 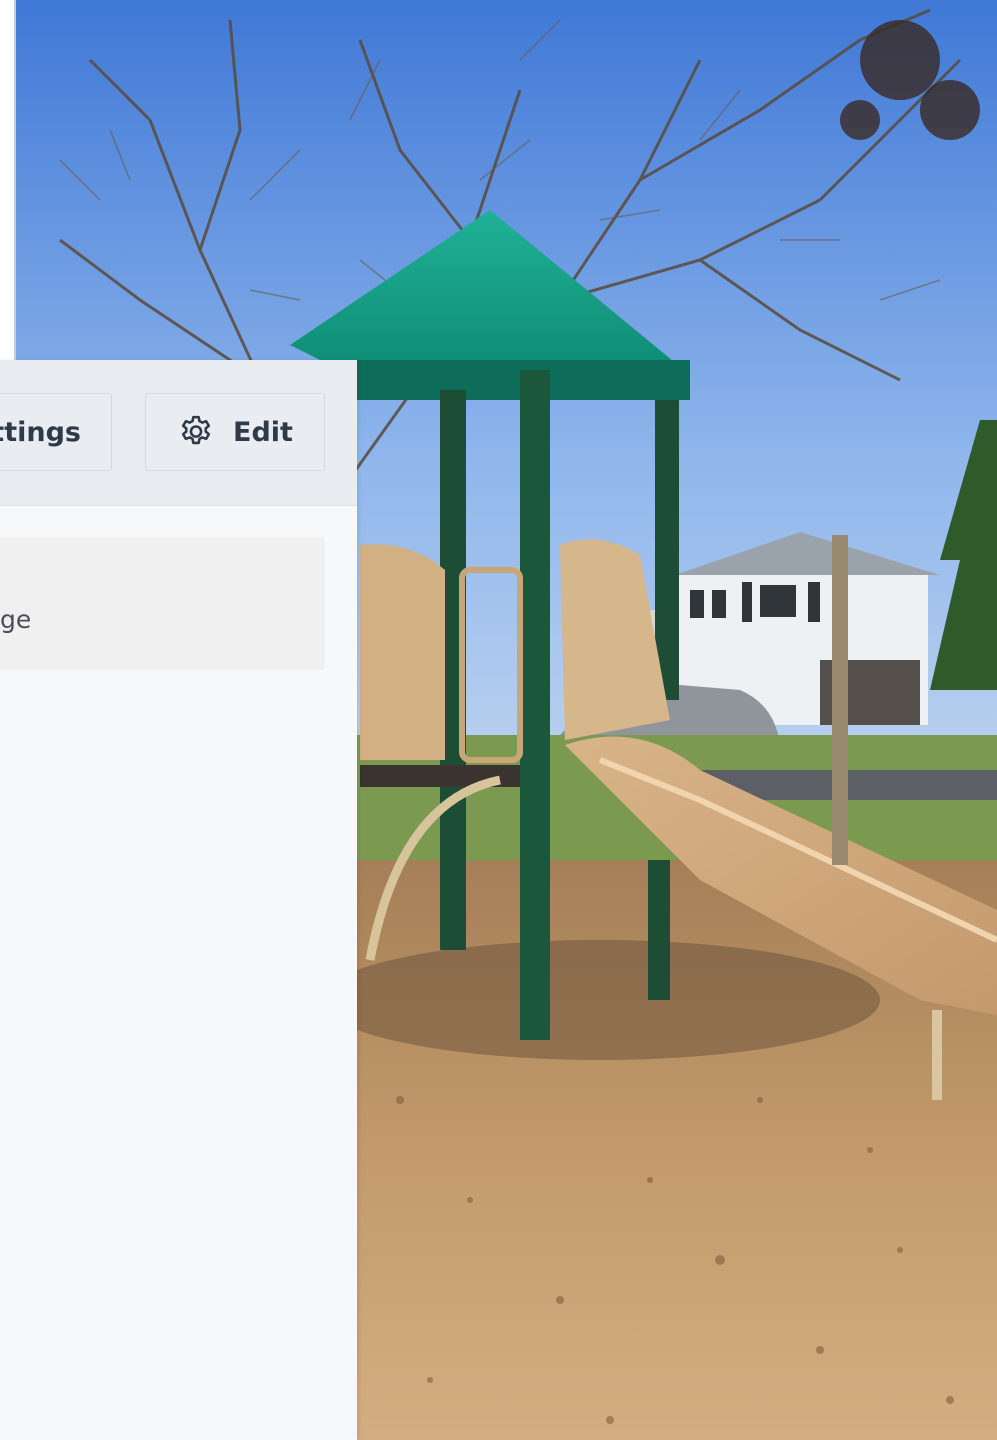 What do you see at coordinates (162, 603) in the screenshot?
I see `info-card: ge` at bounding box center [162, 603].